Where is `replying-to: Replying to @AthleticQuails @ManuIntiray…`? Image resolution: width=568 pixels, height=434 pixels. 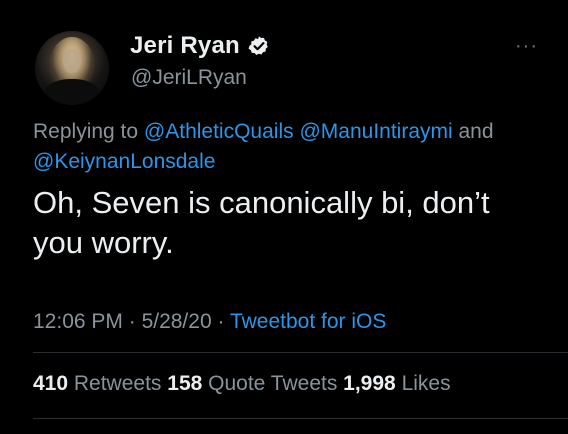
replying-to: Replying to @AthleticQuails @ManuIntiray… is located at coordinates (288, 147).